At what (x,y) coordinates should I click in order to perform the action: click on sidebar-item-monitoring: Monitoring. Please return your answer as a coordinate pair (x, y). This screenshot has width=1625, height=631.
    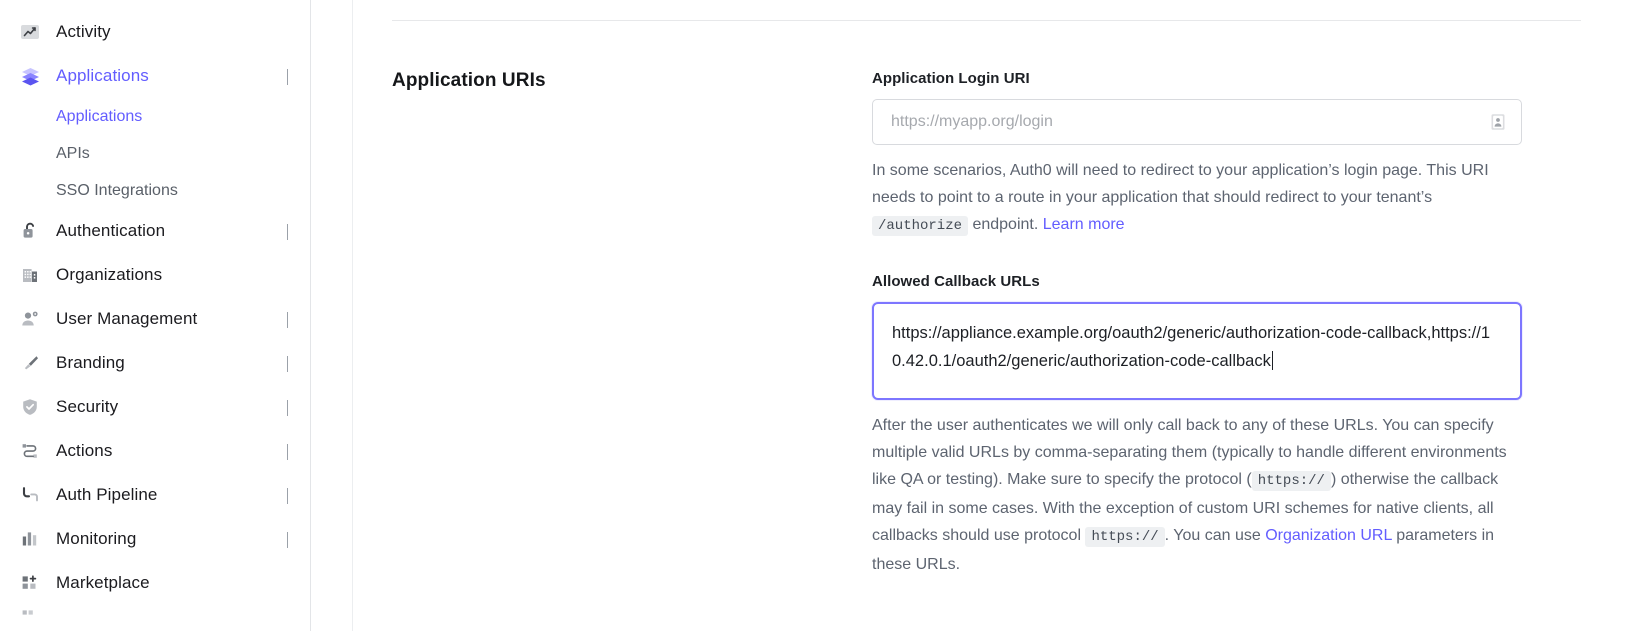
    Looking at the image, I should click on (155, 539).